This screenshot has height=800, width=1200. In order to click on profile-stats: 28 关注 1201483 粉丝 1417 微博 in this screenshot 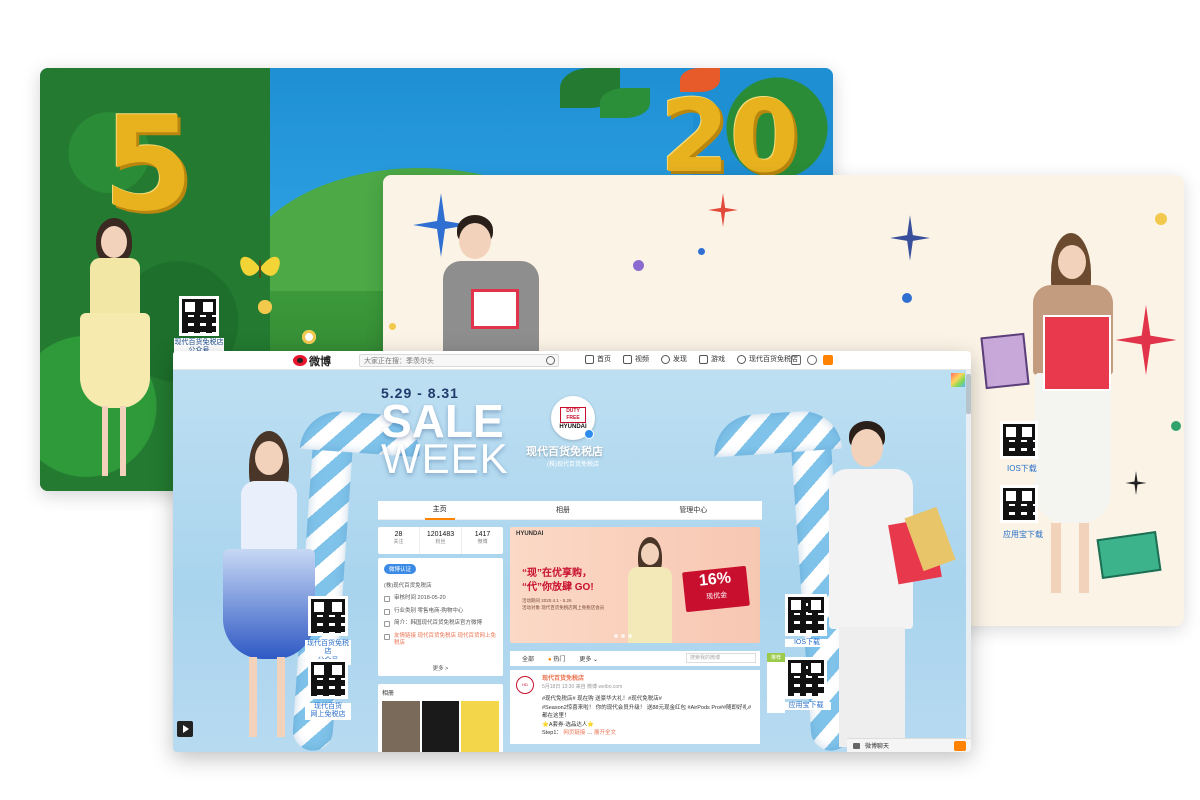, I will do `click(440, 540)`.